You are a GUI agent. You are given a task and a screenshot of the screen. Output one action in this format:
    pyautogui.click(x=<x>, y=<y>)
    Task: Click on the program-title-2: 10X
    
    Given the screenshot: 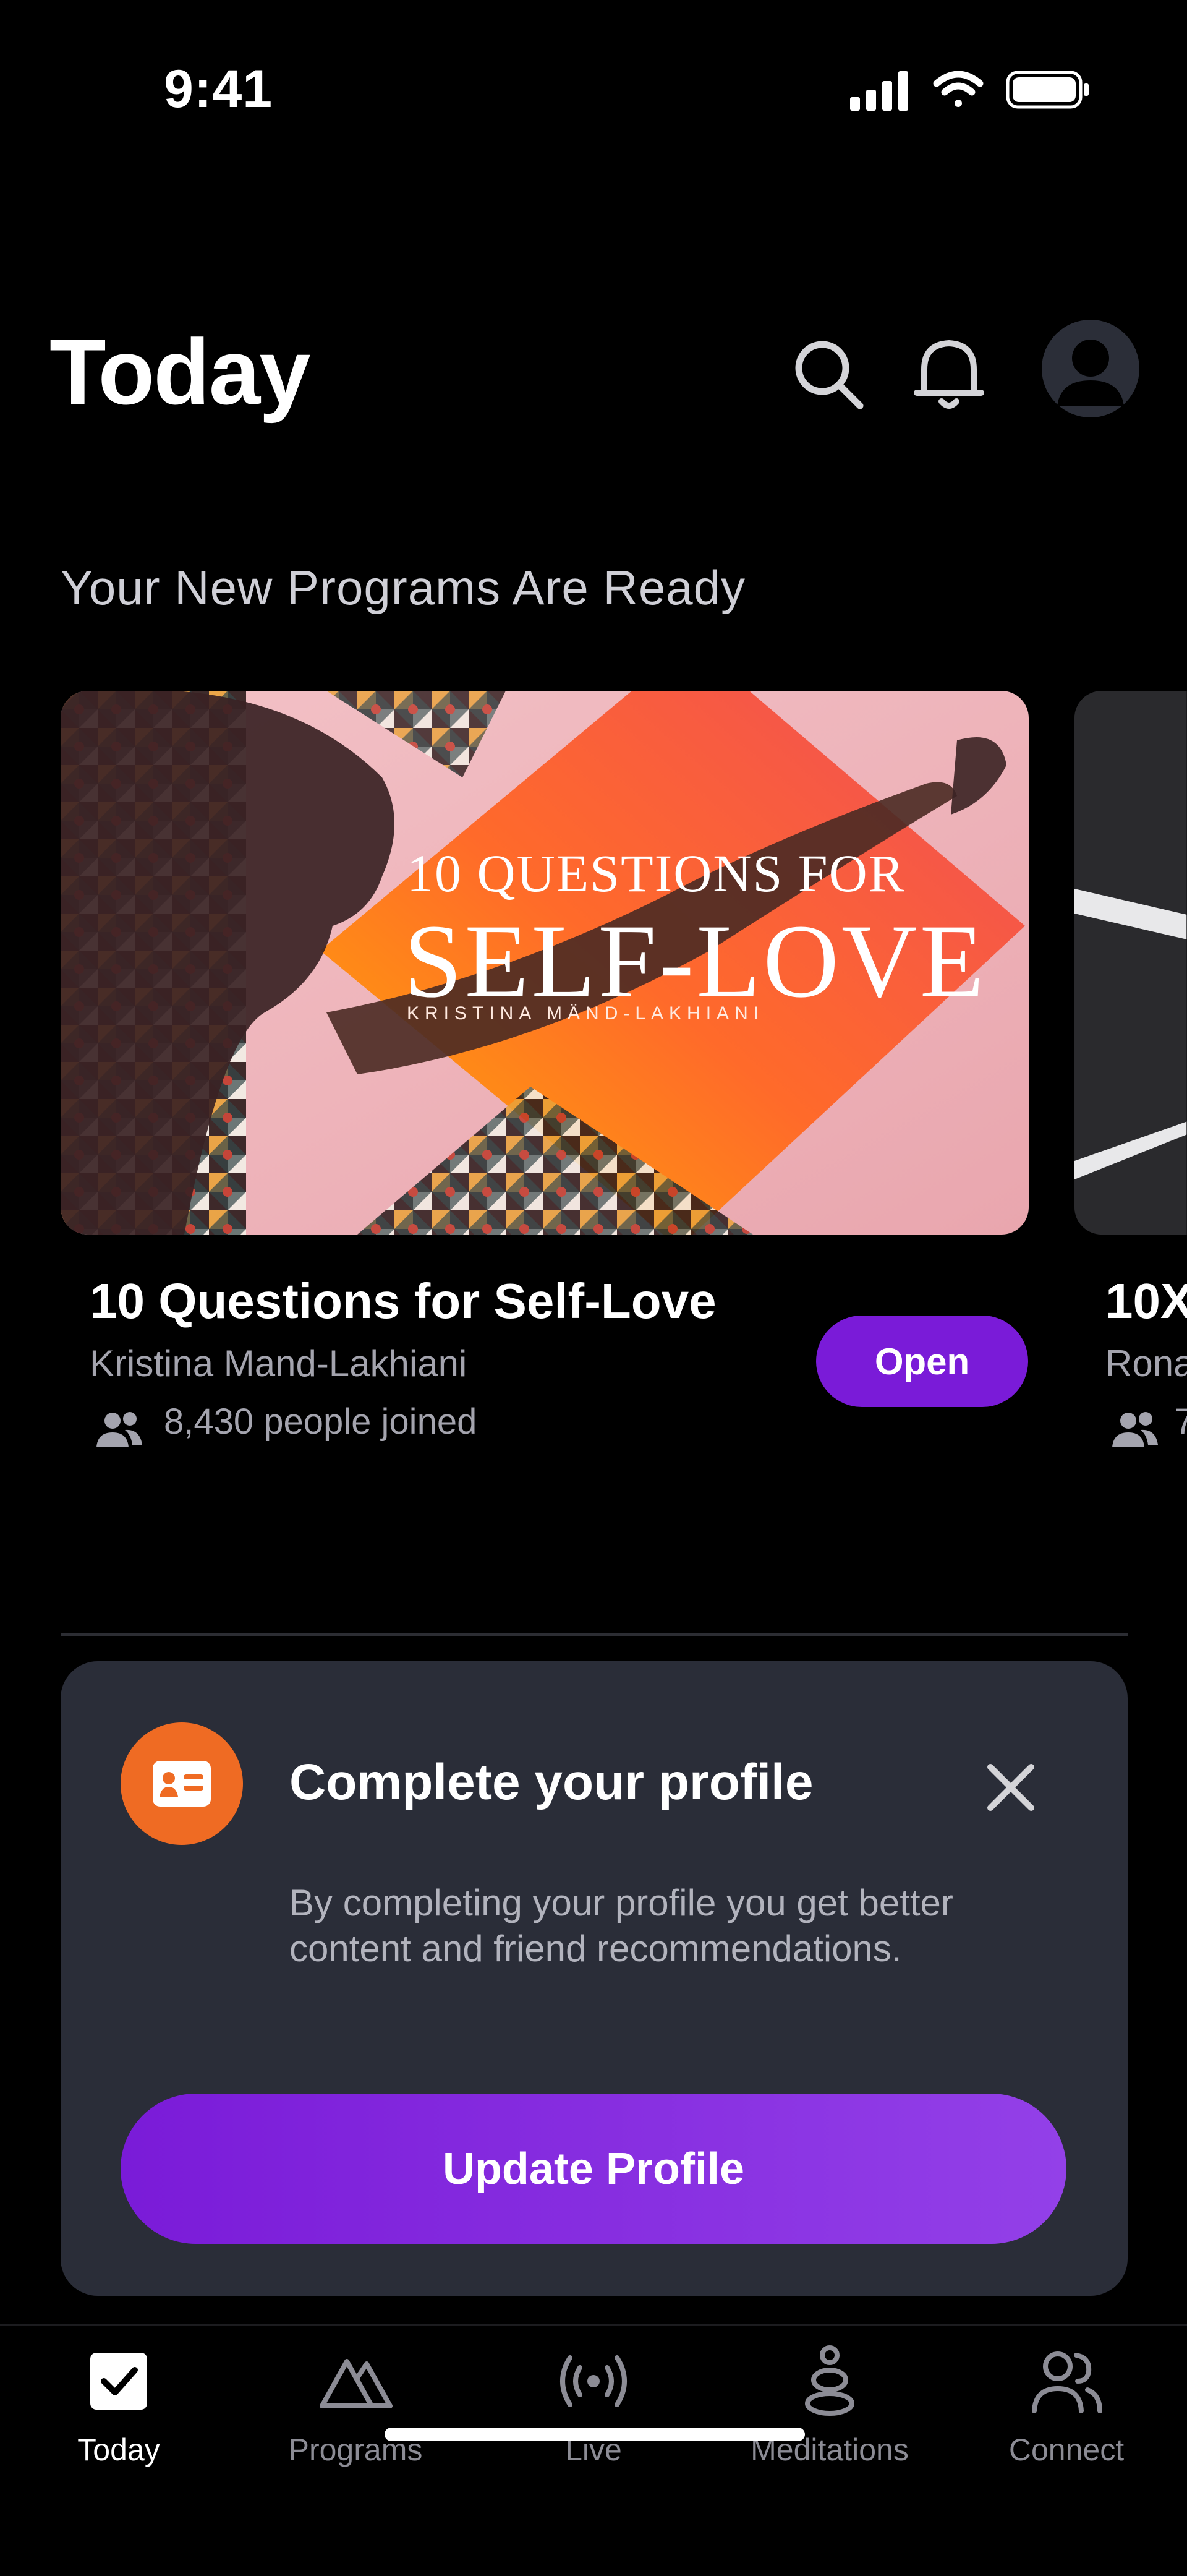 What is the action you would take?
    pyautogui.click(x=1146, y=1301)
    